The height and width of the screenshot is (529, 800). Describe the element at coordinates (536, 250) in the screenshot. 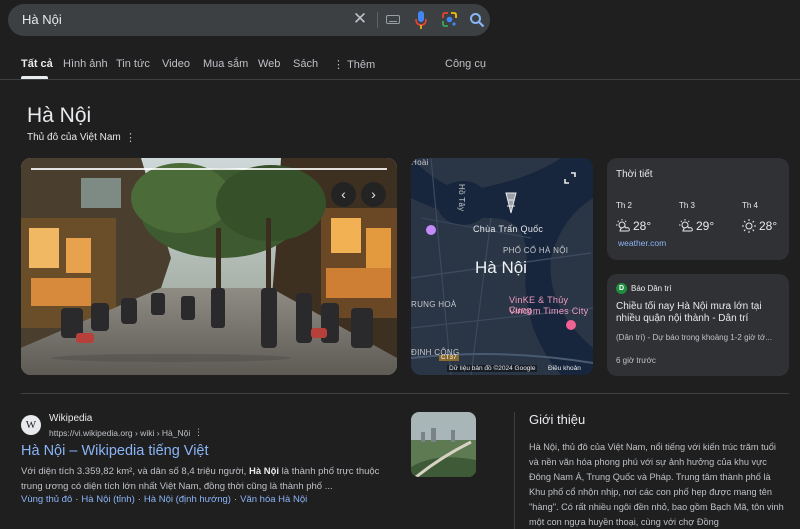

I see `map-label-old-quarter: PHỐ CỔ HÀ NỘI` at that location.